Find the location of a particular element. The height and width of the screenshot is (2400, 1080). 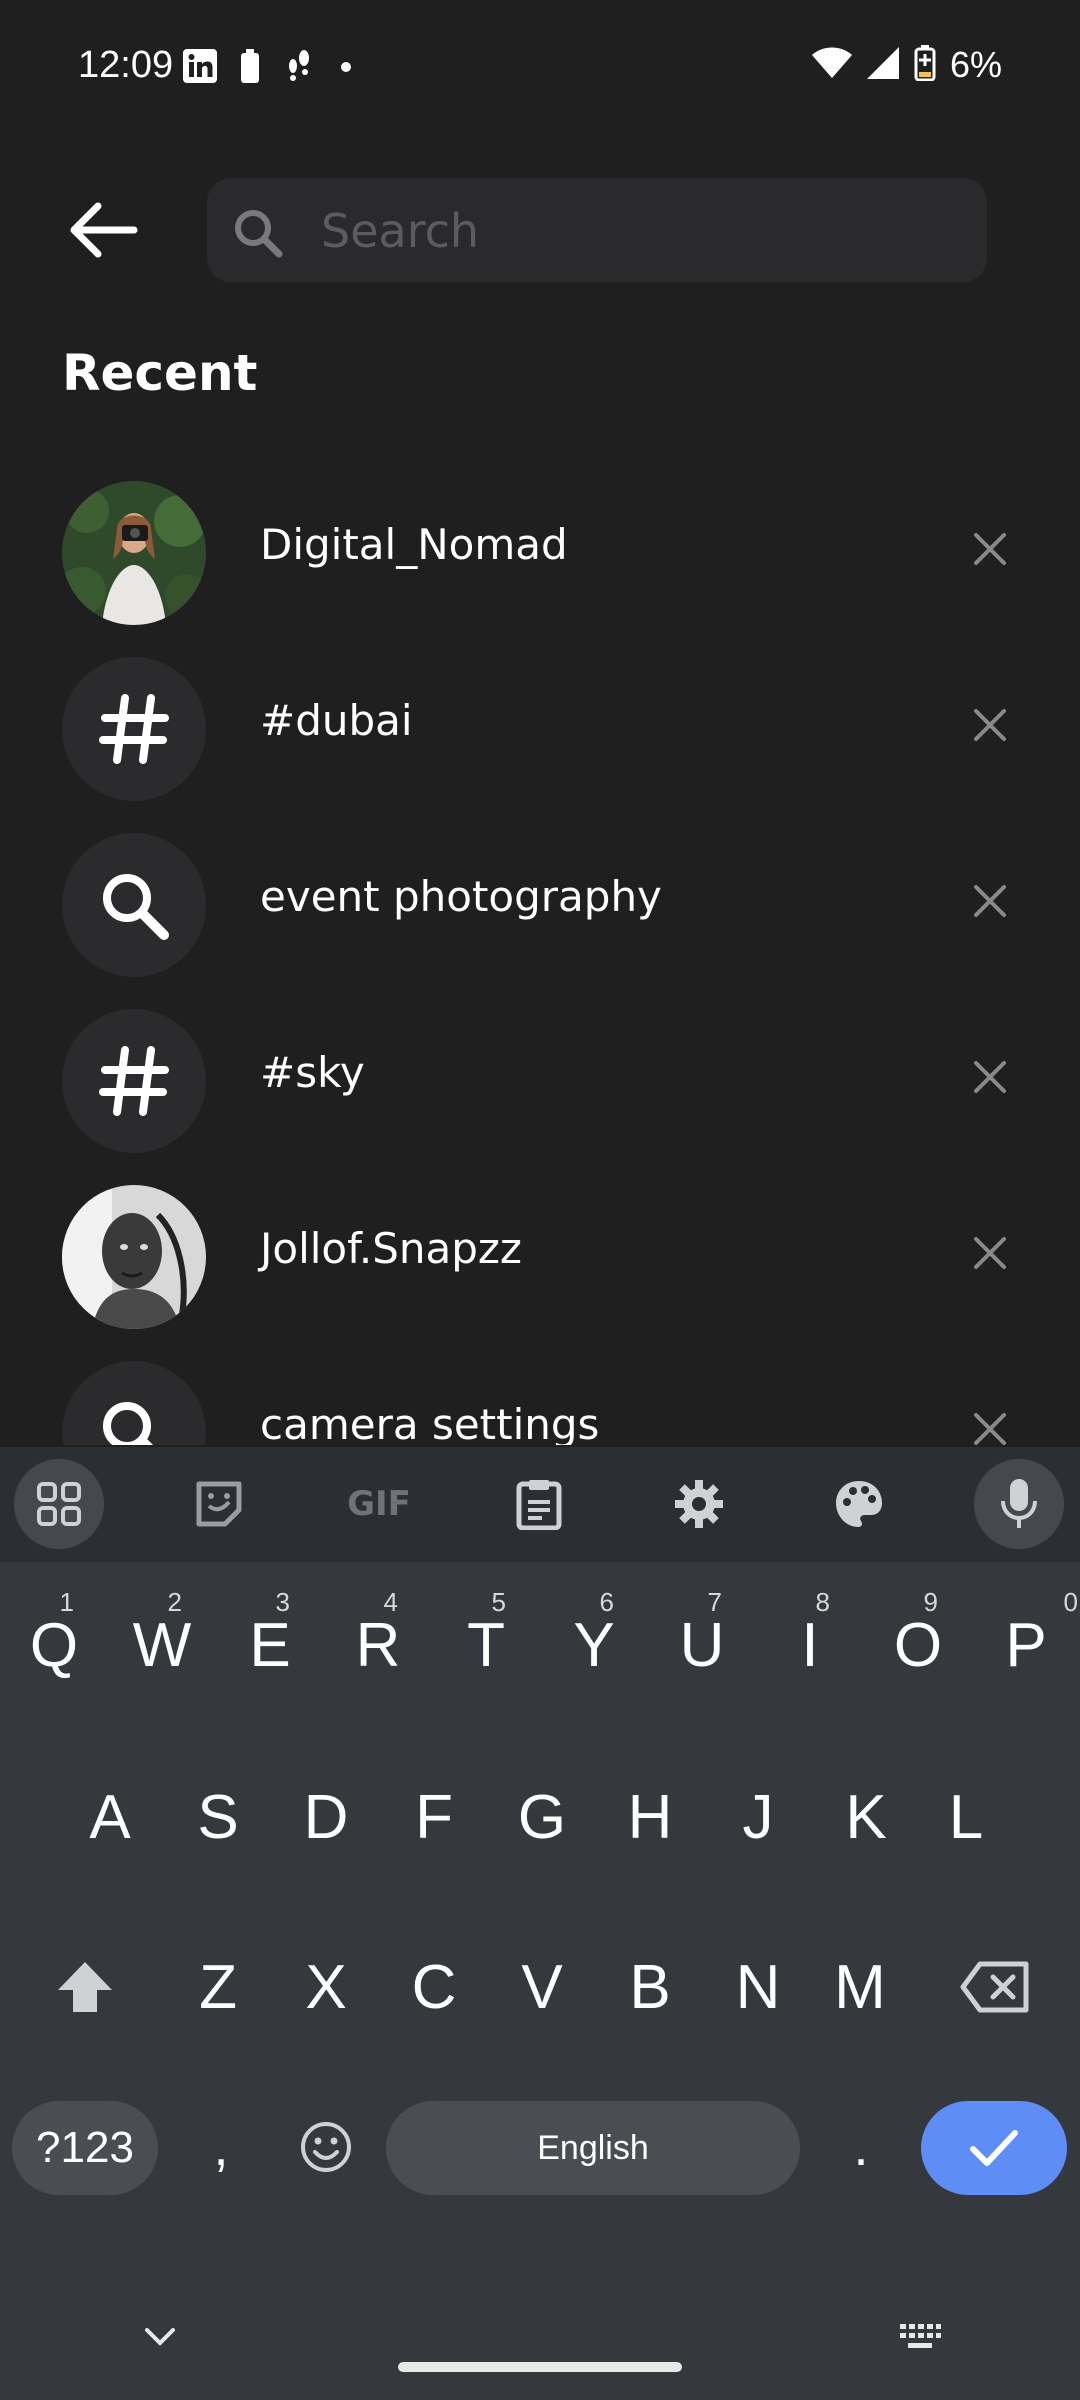

battery-notification-icon is located at coordinates (250, 68).